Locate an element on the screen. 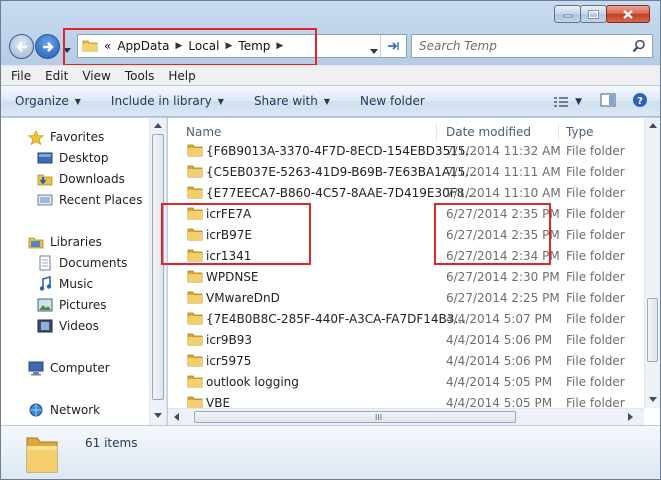 The width and height of the screenshot is (661, 480). nav-recent-places: Recent Places is located at coordinates (89, 200).